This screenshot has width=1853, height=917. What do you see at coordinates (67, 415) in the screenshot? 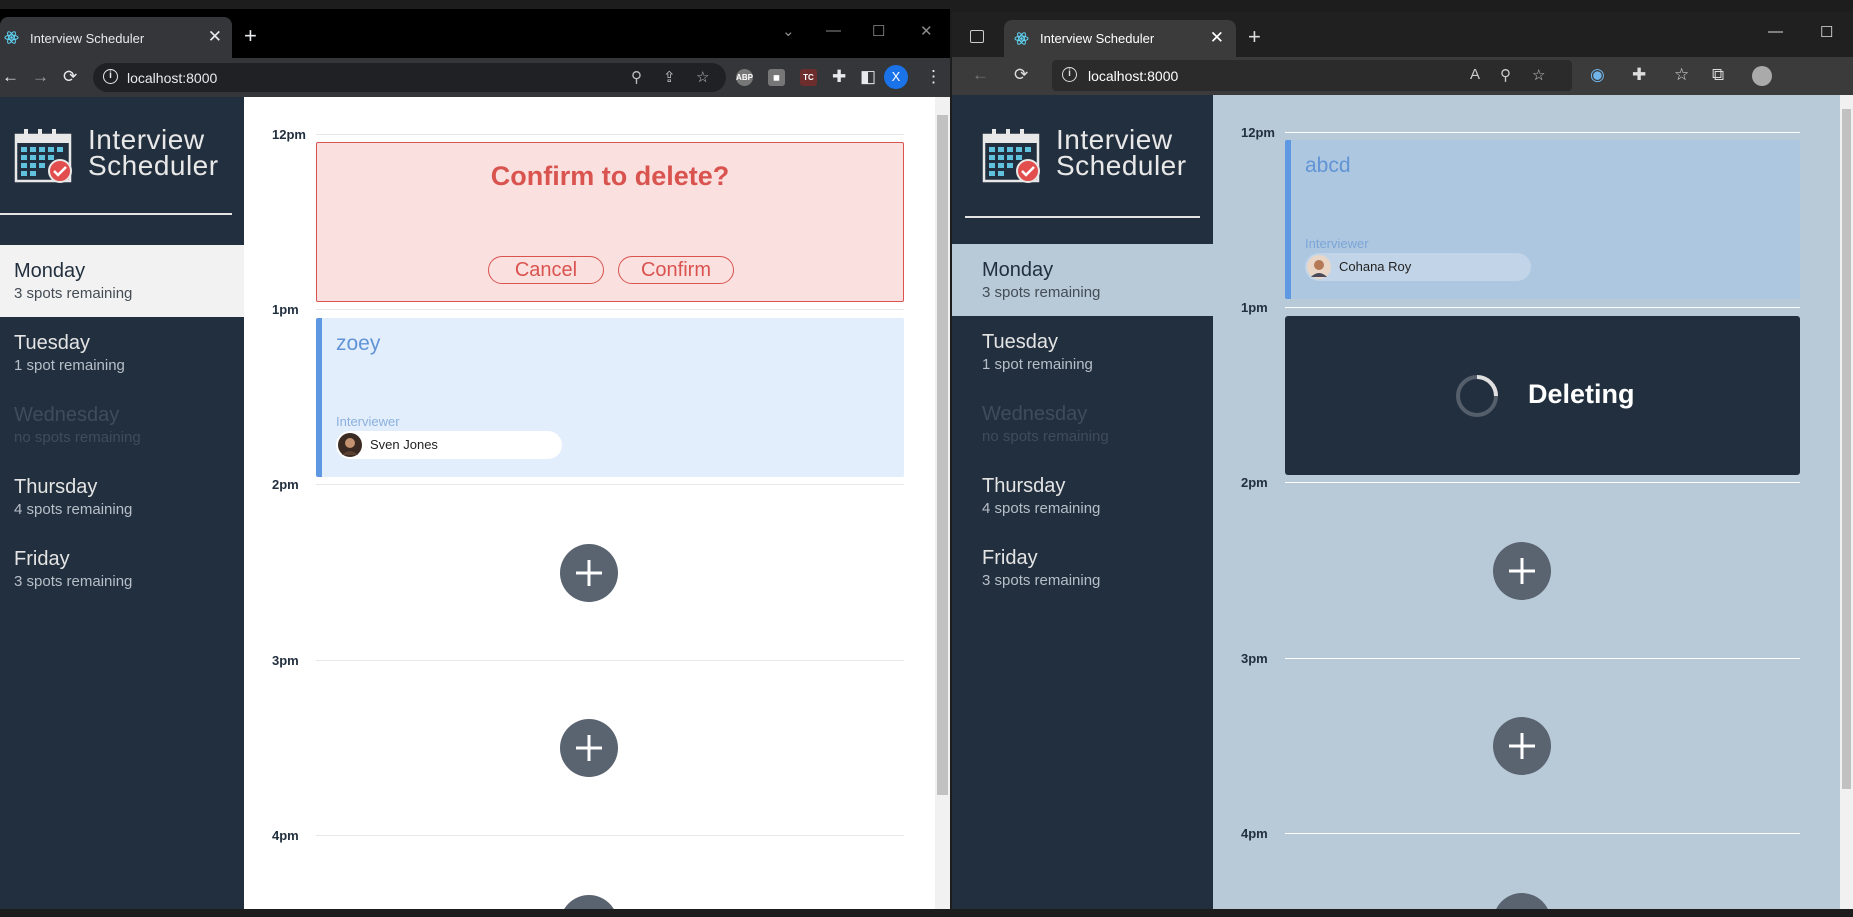
I see `day-name: Wednesday` at bounding box center [67, 415].